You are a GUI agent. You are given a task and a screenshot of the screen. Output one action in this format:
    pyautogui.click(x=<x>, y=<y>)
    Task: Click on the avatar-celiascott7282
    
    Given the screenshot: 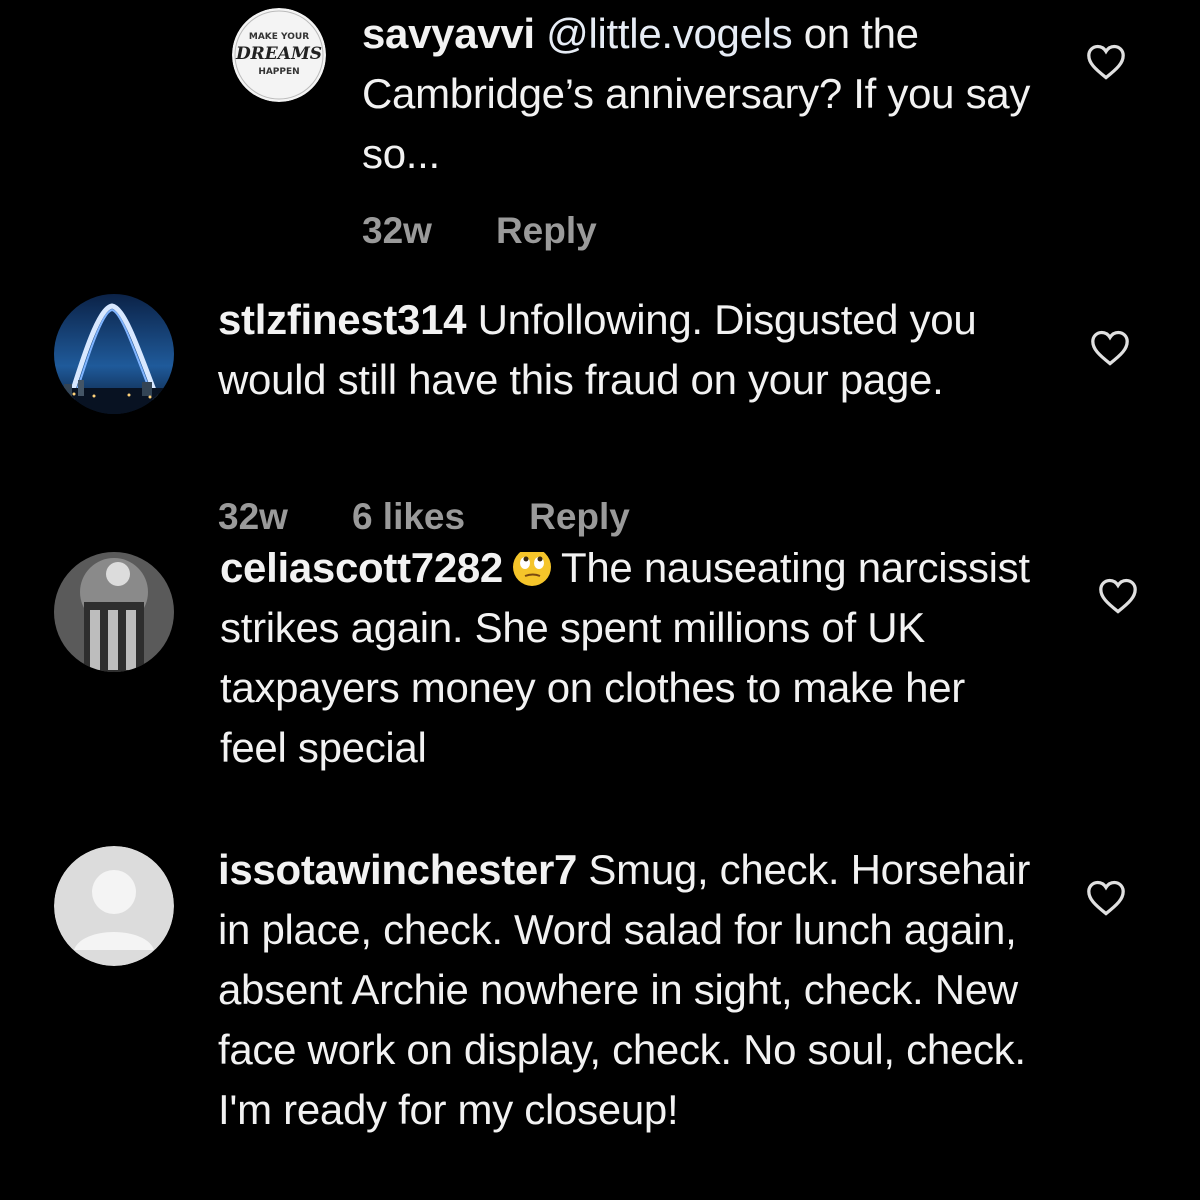 What is the action you would take?
    pyautogui.click(x=114, y=612)
    